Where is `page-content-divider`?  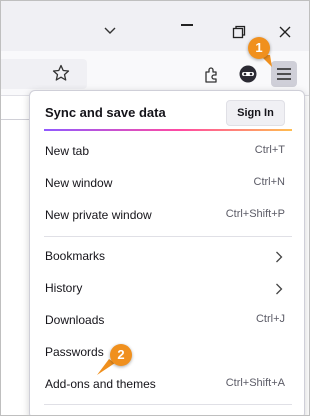
page-content-divider is located at coordinates (16, 119).